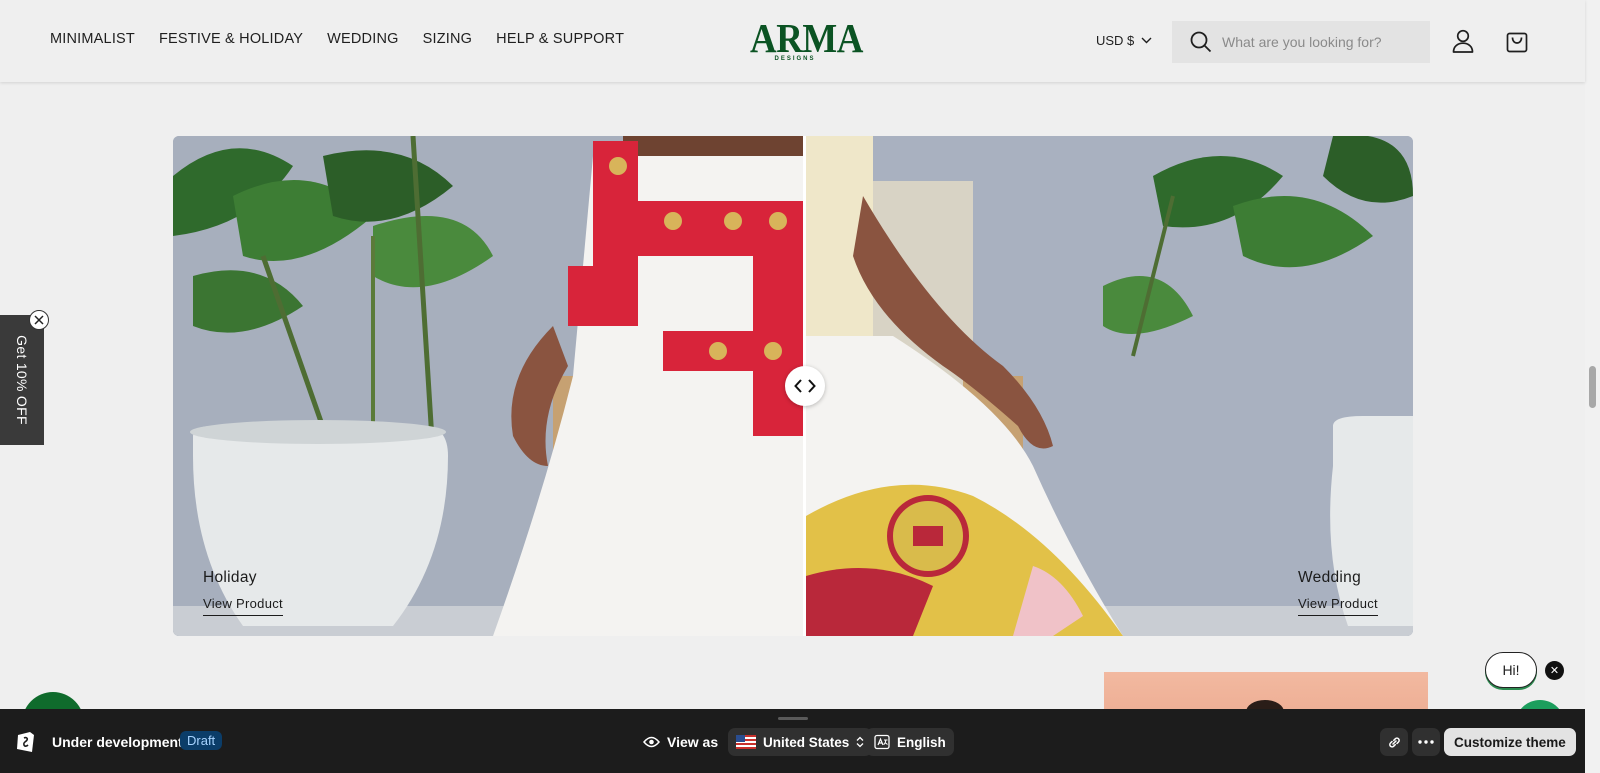 This screenshot has height=773, width=1600. I want to click on logo-brand: ARMA, so click(806, 38).